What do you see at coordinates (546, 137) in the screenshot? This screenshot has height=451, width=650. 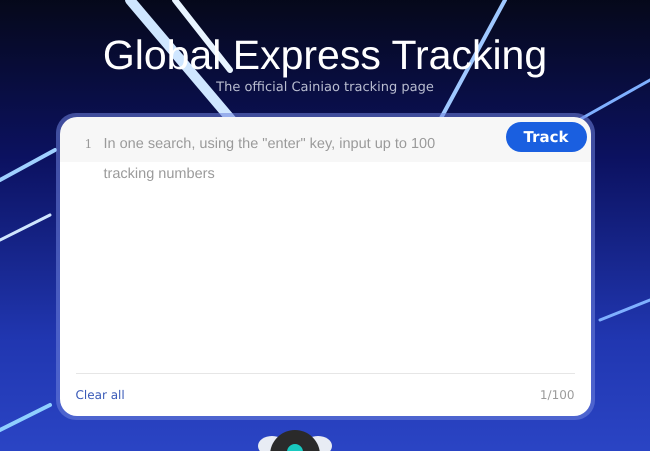 I see `track-button: Track` at bounding box center [546, 137].